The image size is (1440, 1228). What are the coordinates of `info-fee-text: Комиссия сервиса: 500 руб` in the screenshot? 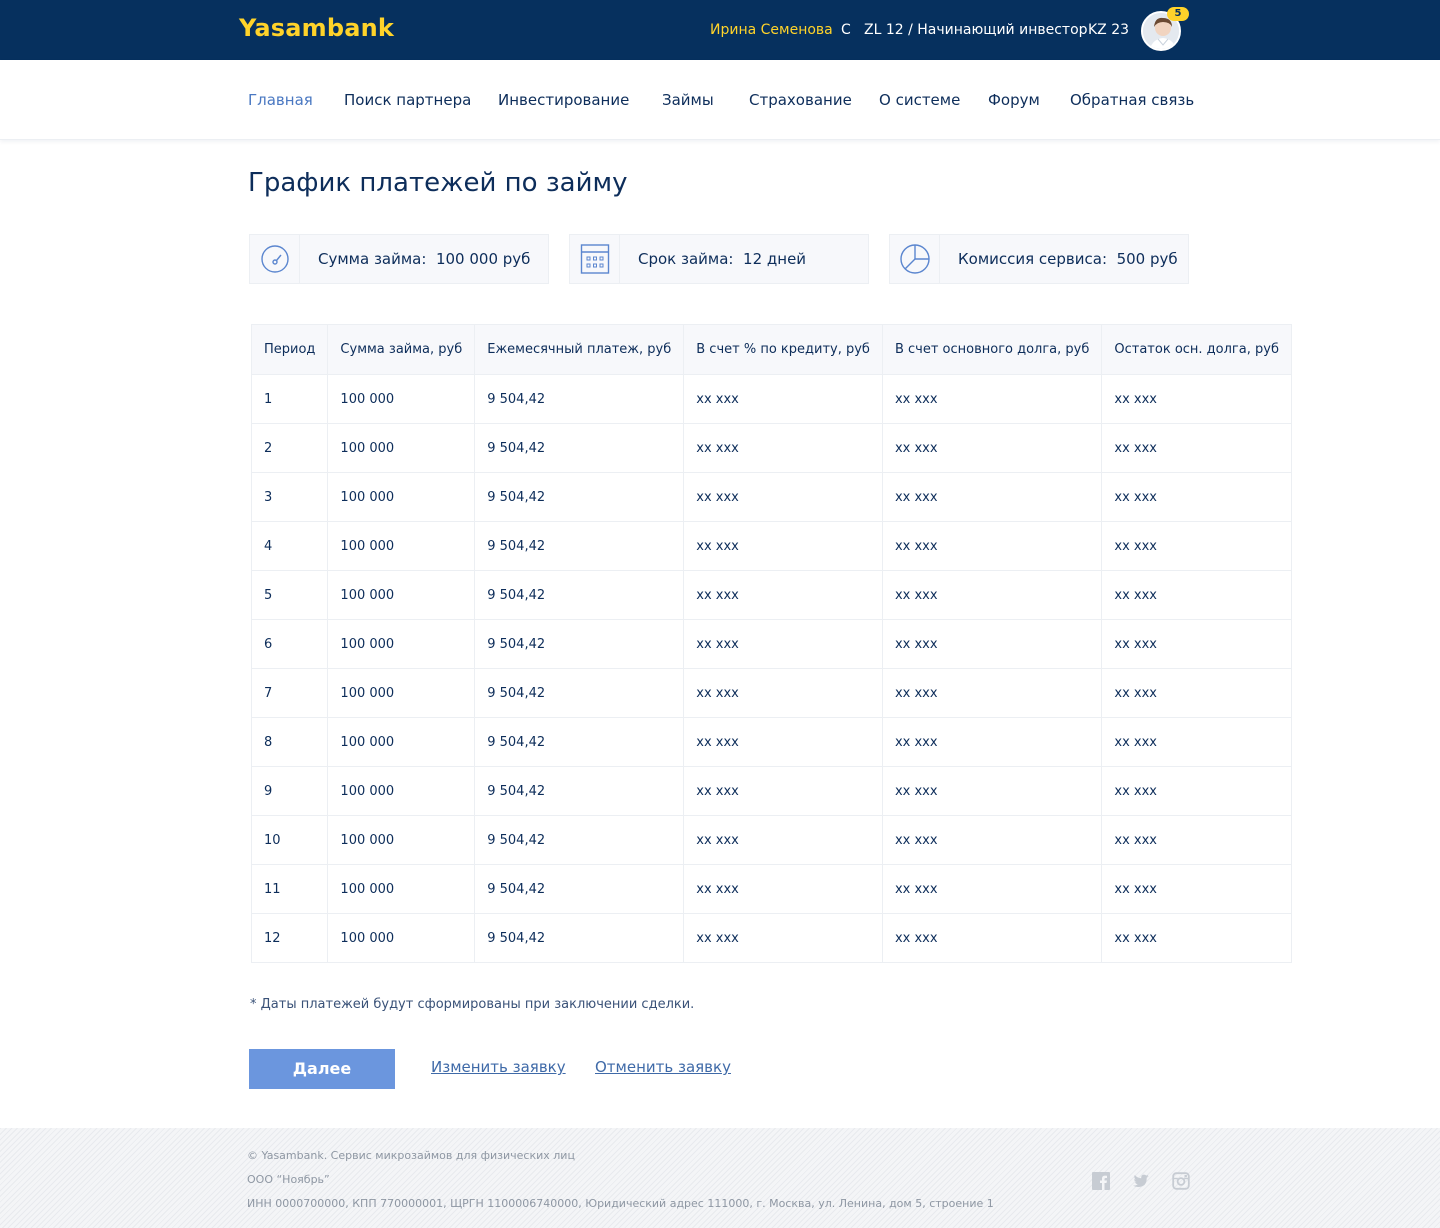 It's located at (1068, 259).